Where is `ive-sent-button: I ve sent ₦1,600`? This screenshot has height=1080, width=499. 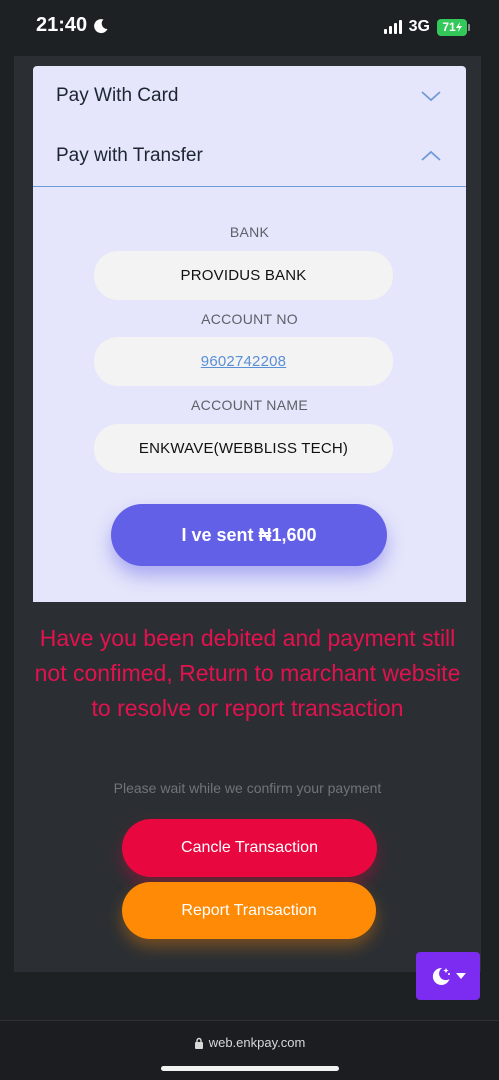 ive-sent-button: I ve sent ₦1,600 is located at coordinates (249, 535).